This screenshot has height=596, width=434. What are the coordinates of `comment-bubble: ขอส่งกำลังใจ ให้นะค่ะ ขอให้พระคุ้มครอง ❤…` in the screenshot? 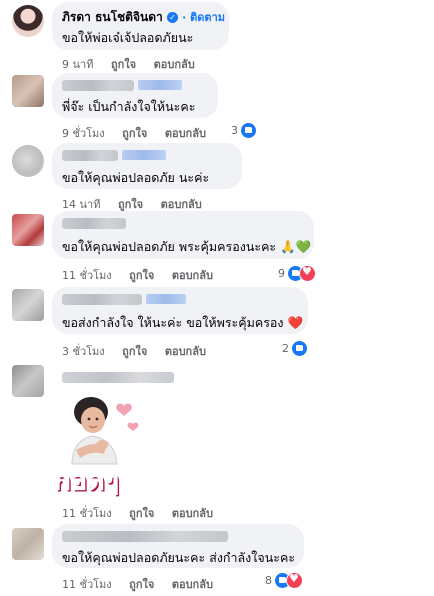 It's located at (180, 310).